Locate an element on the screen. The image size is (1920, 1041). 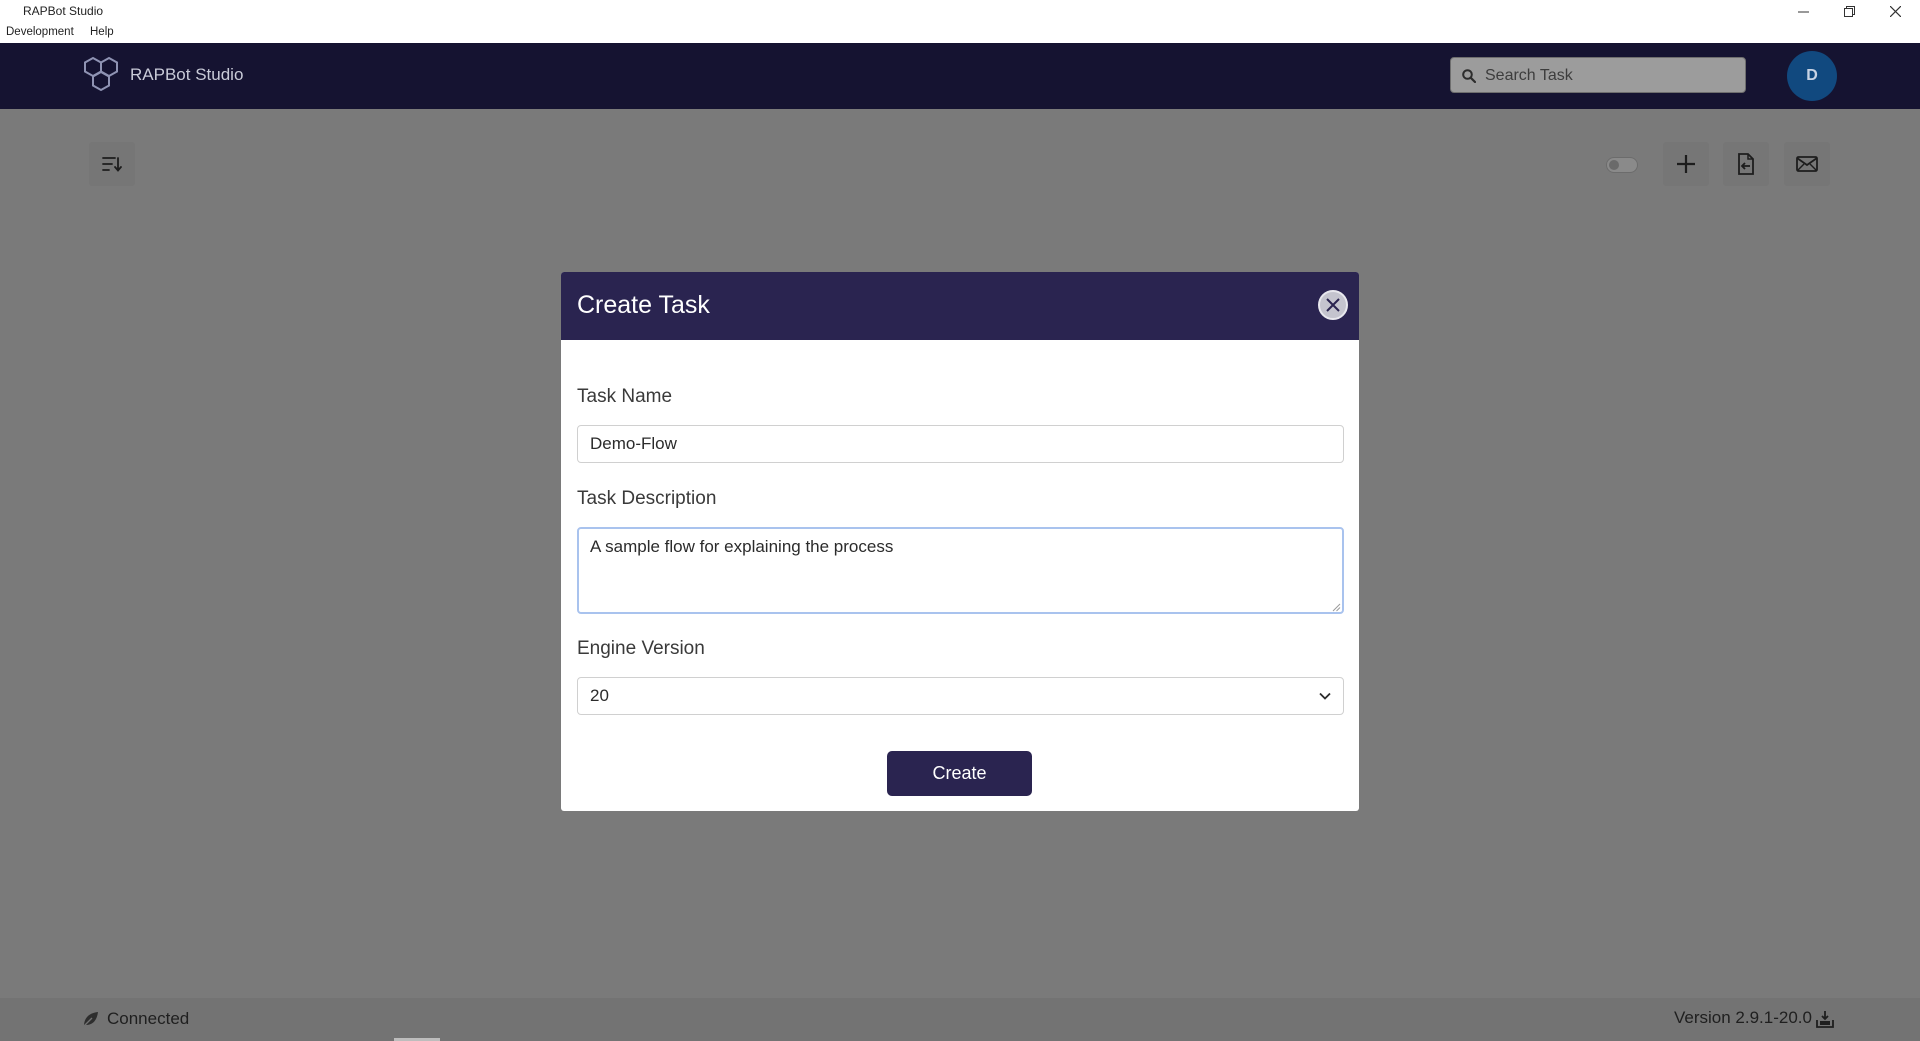
restore-icon is located at coordinates (1849, 11).